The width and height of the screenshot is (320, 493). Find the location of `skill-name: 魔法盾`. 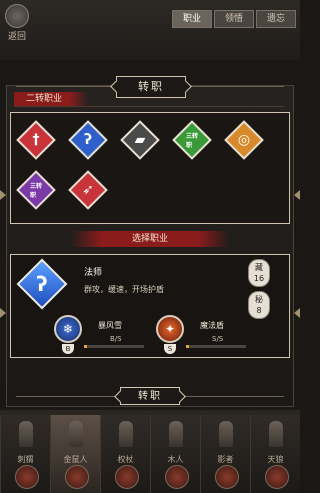

skill-name: 魔法盾 is located at coordinates (212, 325).